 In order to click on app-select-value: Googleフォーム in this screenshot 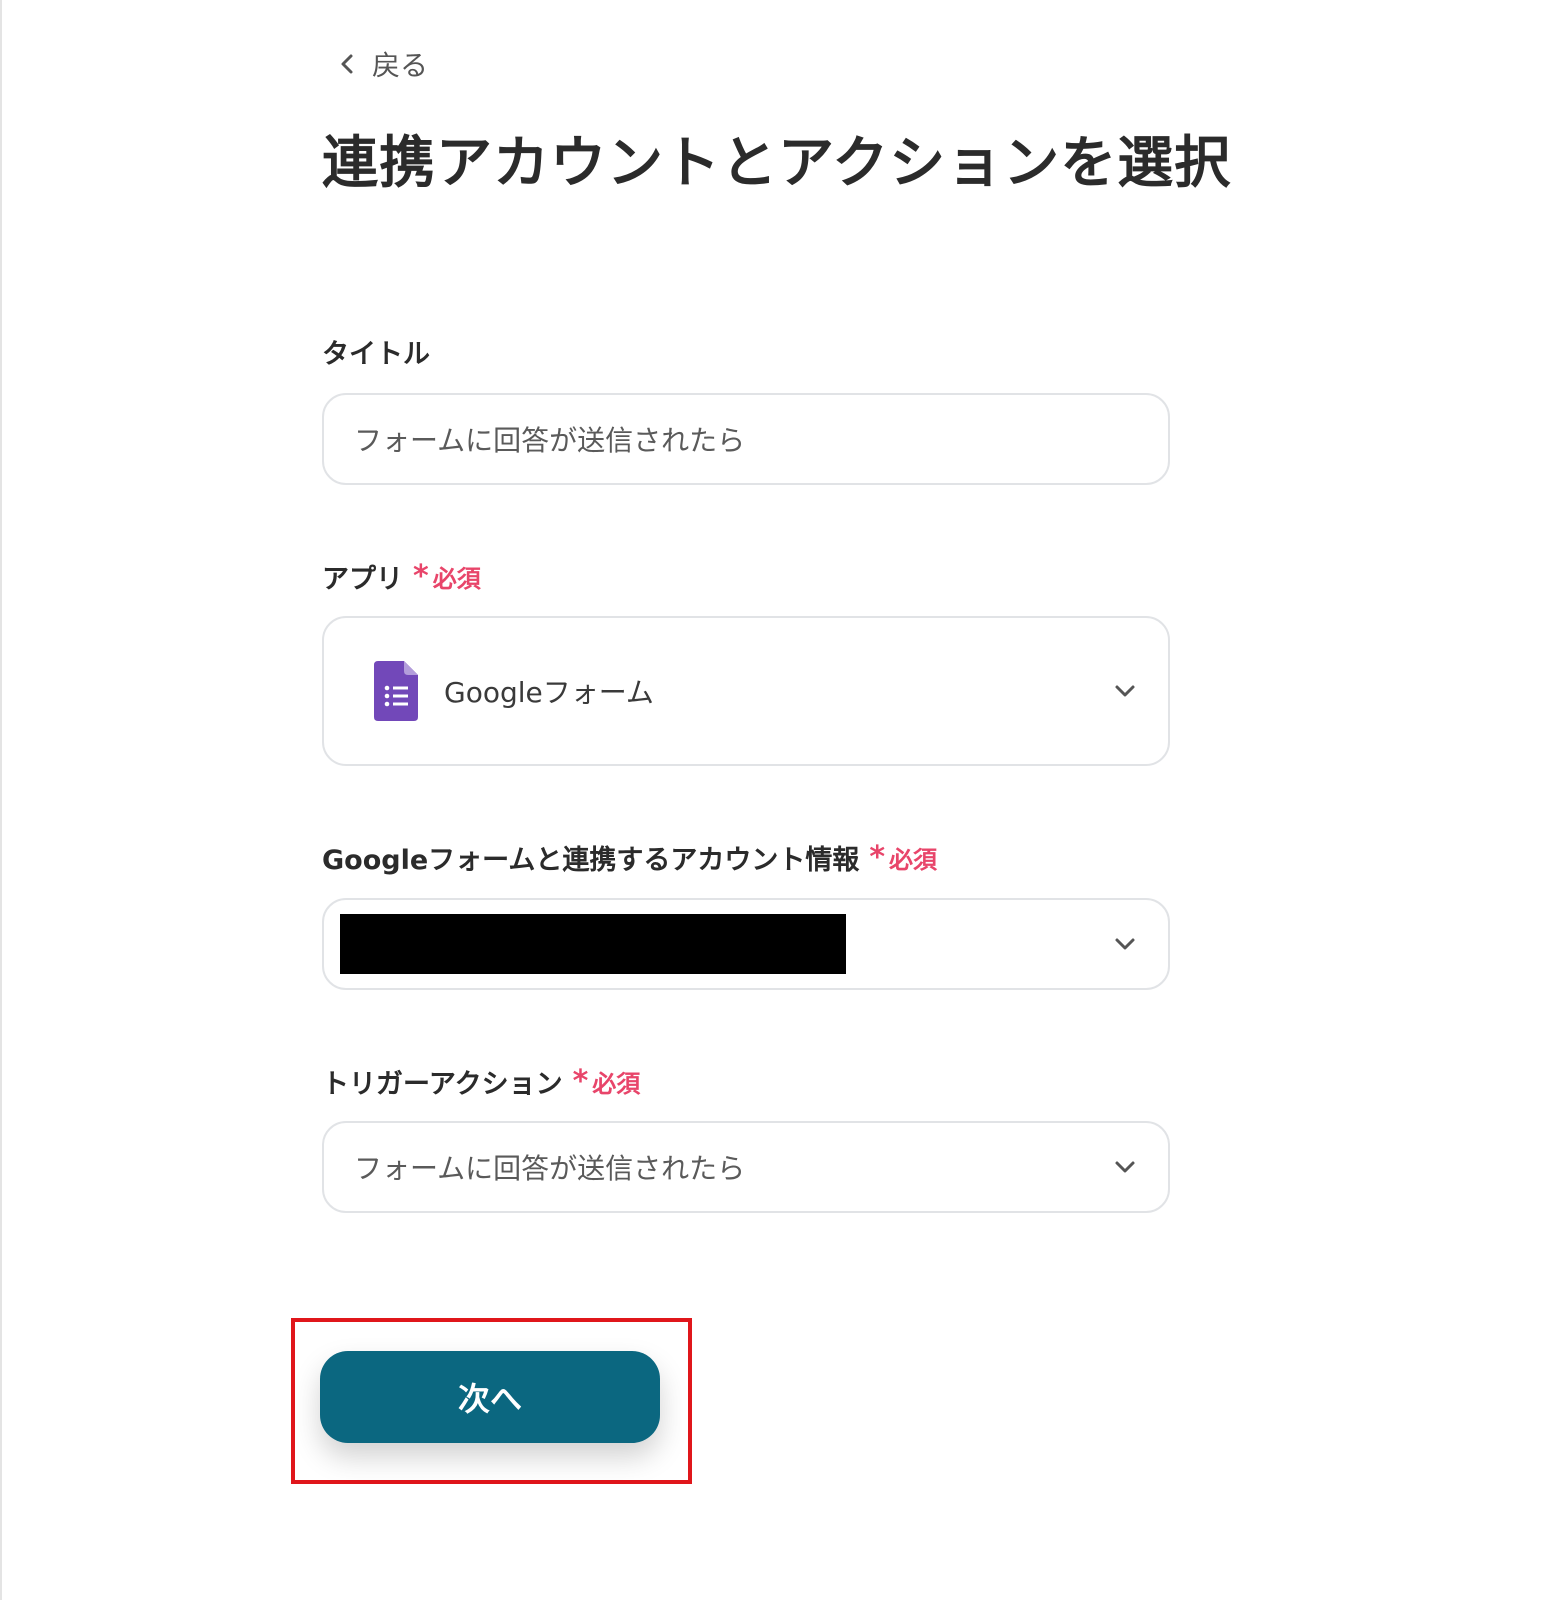, I will do `click(549, 692)`.